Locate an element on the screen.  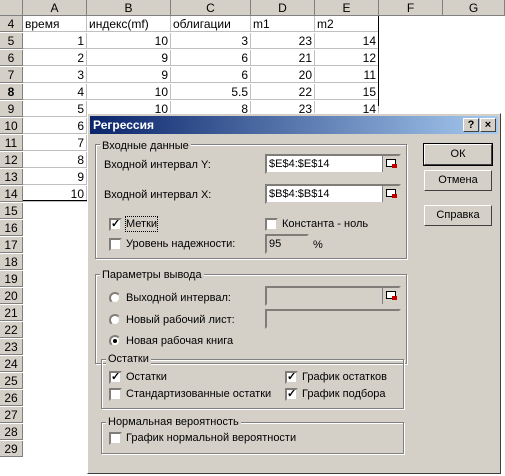
data-cell: 20 is located at coordinates (283, 75).